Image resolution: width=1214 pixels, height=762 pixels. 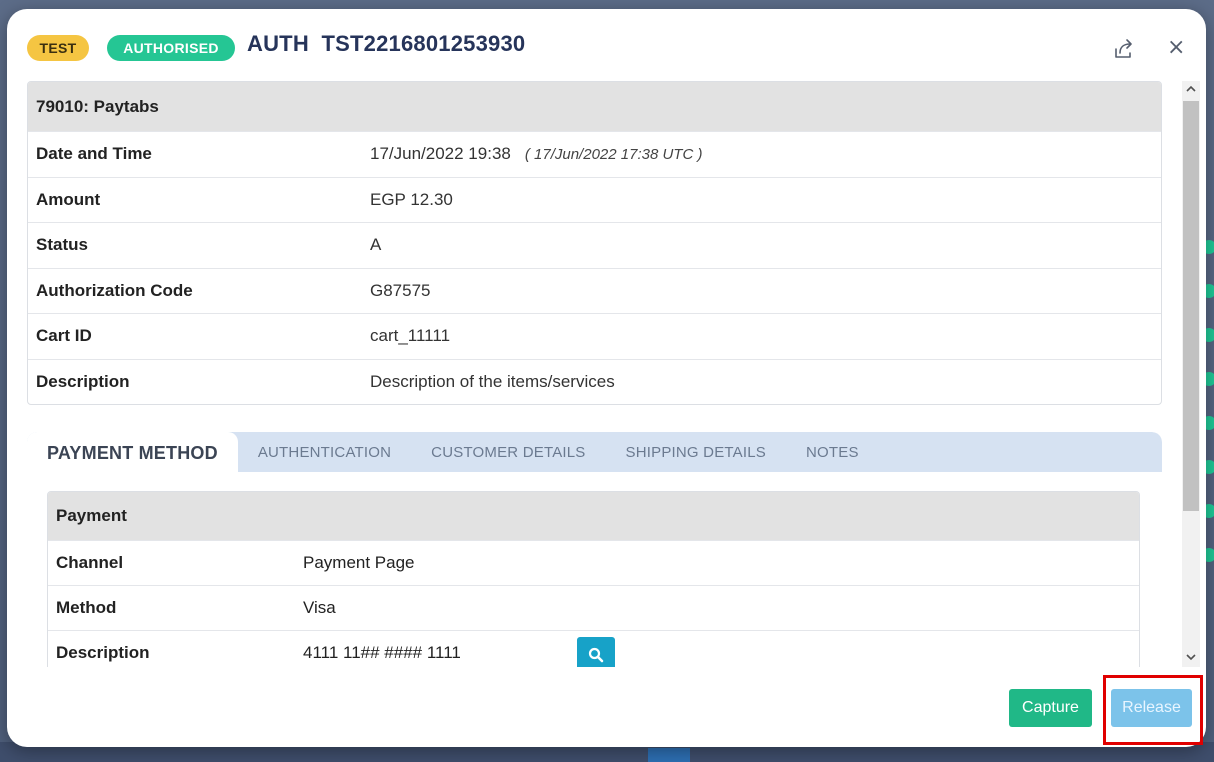 What do you see at coordinates (669, 755) in the screenshot?
I see `background-tab` at bounding box center [669, 755].